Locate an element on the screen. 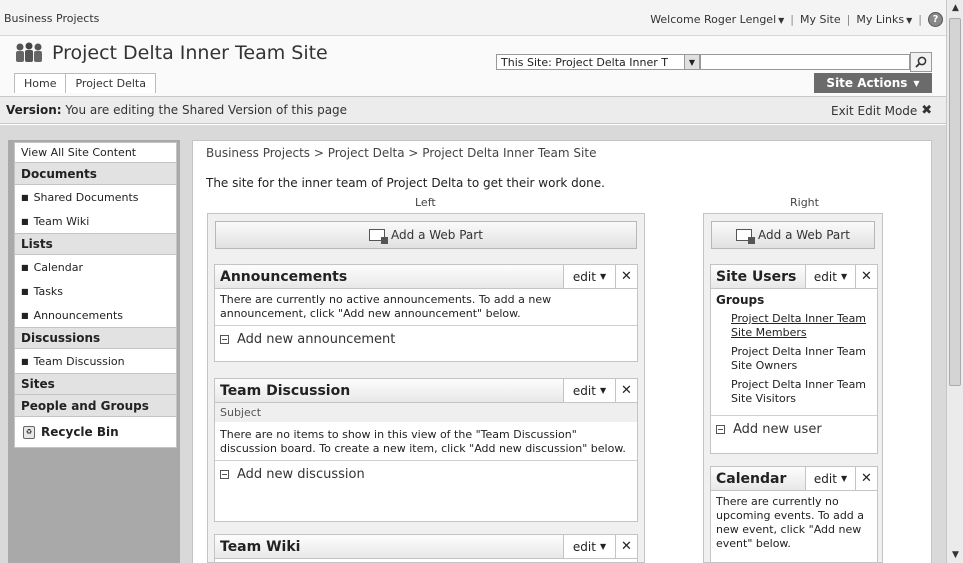  add-new-discussion-link: Add new discussion is located at coordinates (426, 474).